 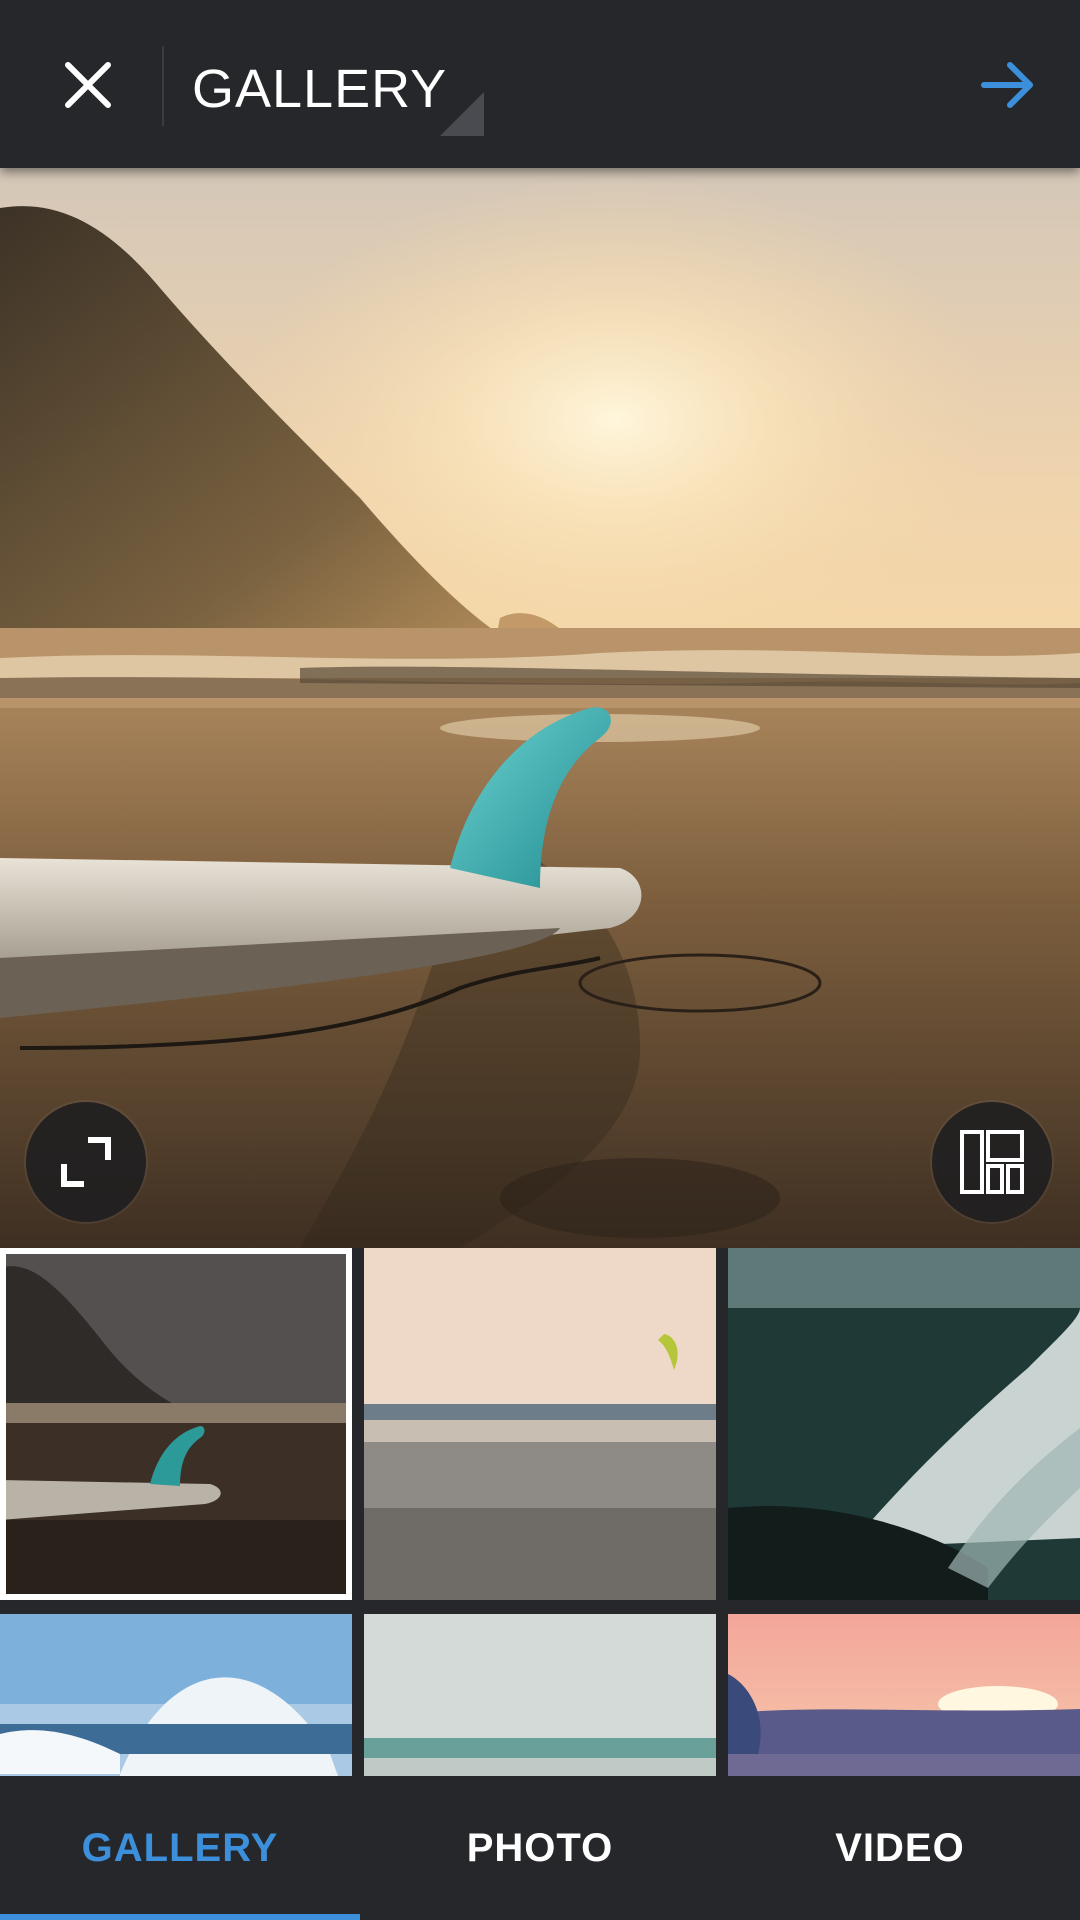 I want to click on bottom-tab-bar: GALLERY PHOTO VIDEO, so click(x=540, y=1848).